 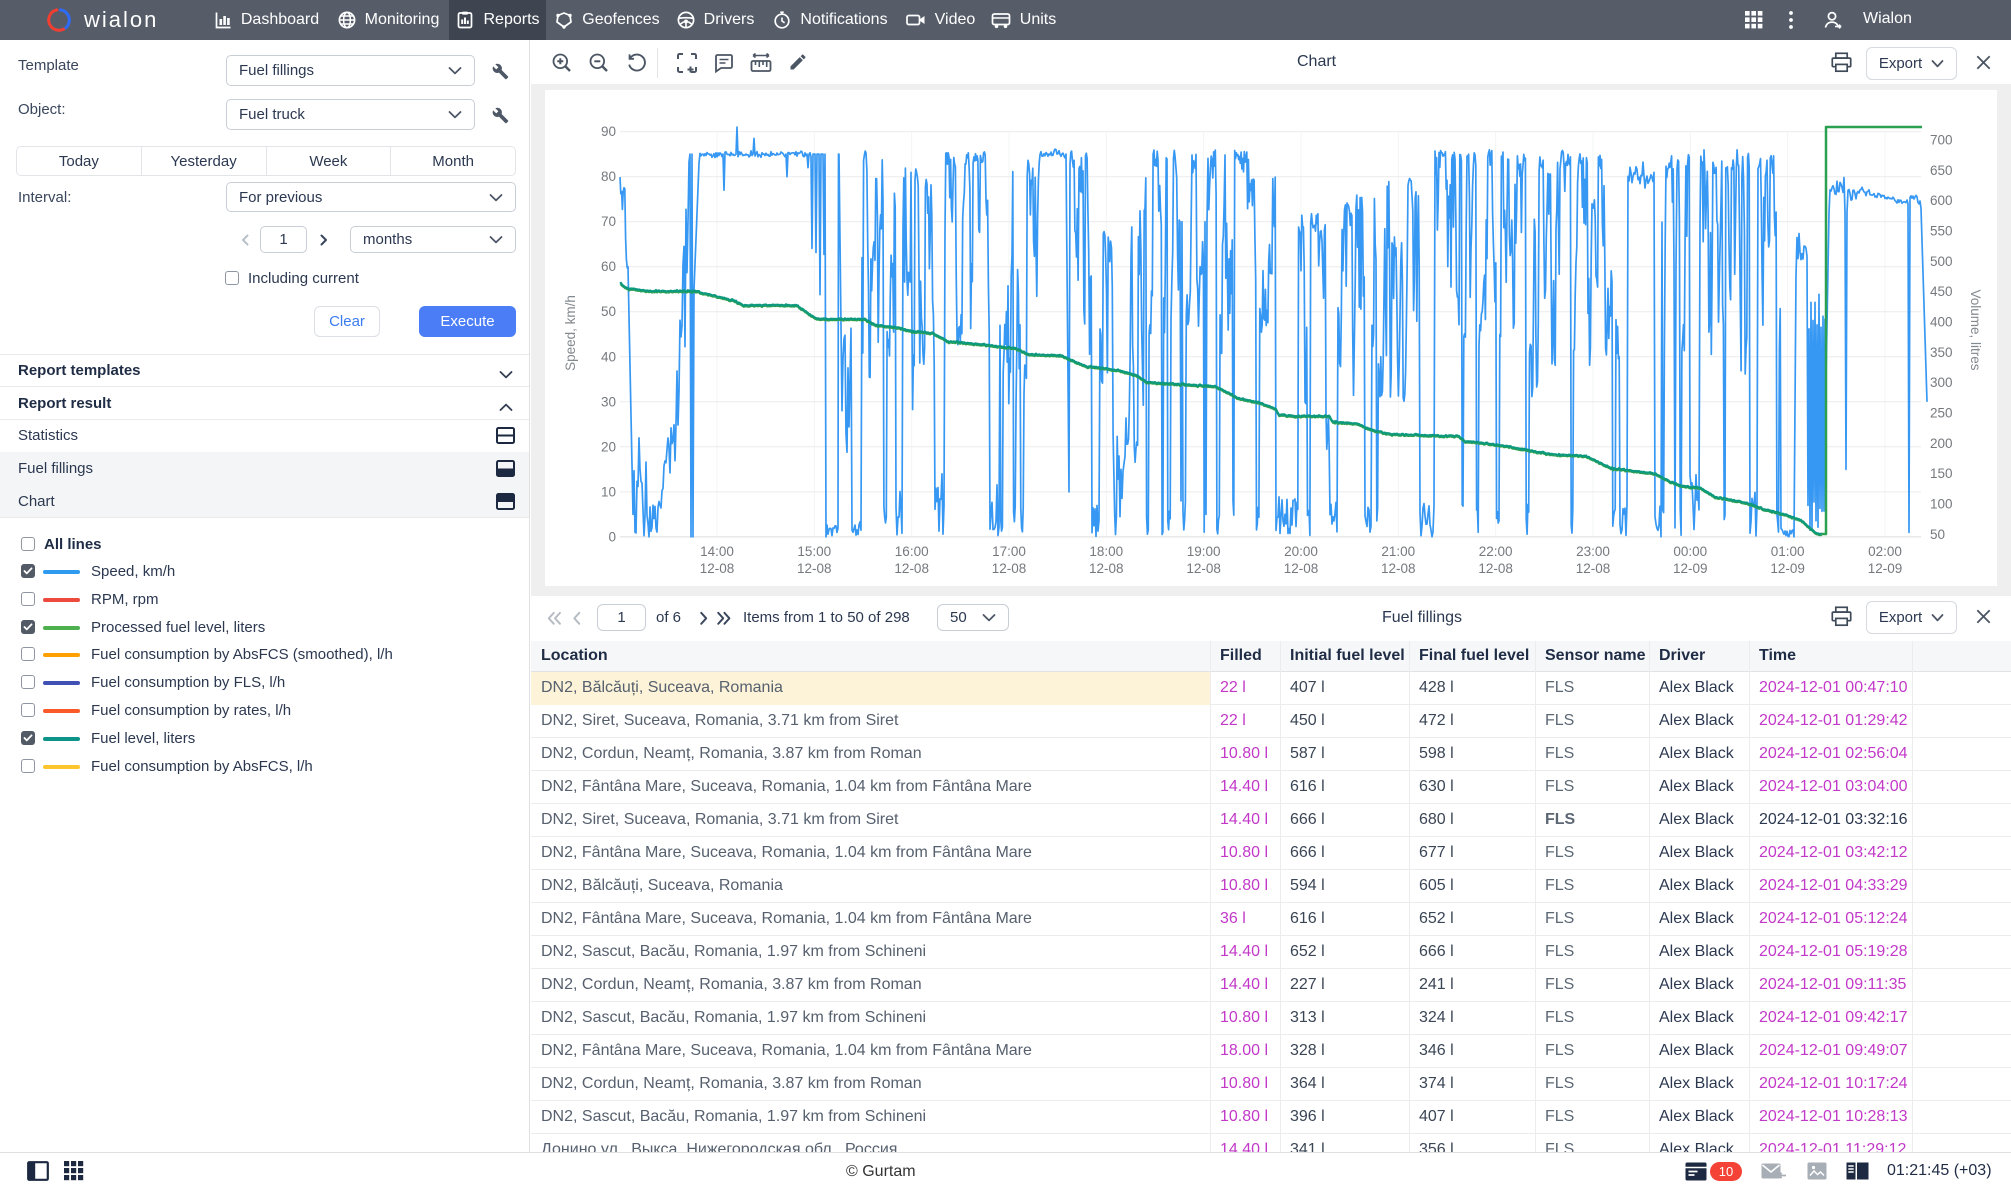 What do you see at coordinates (1593, 551) in the screenshot?
I see `svg-text: 23:00` at bounding box center [1593, 551].